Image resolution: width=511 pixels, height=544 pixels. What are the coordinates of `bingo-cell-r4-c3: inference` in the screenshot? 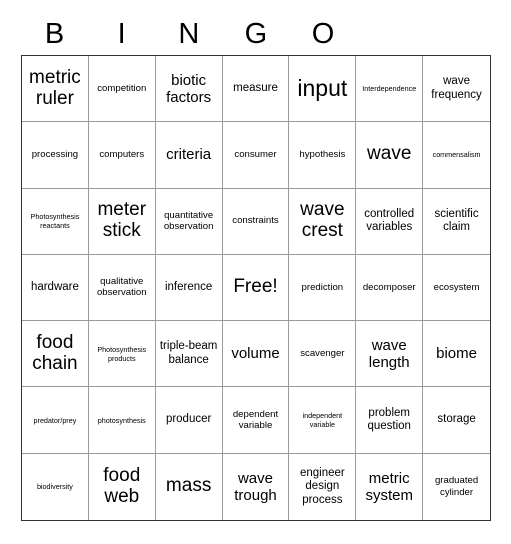 It's located at (189, 288).